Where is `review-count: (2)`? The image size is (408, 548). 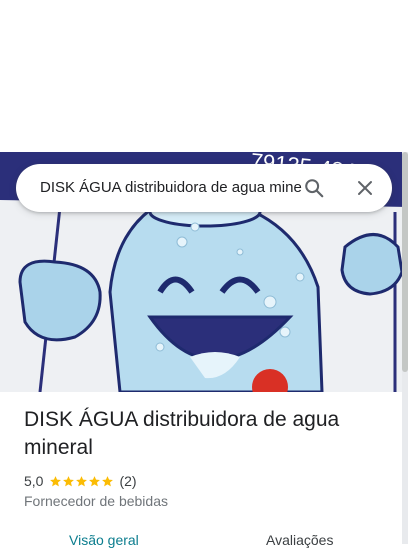
review-count: (2) is located at coordinates (127, 481).